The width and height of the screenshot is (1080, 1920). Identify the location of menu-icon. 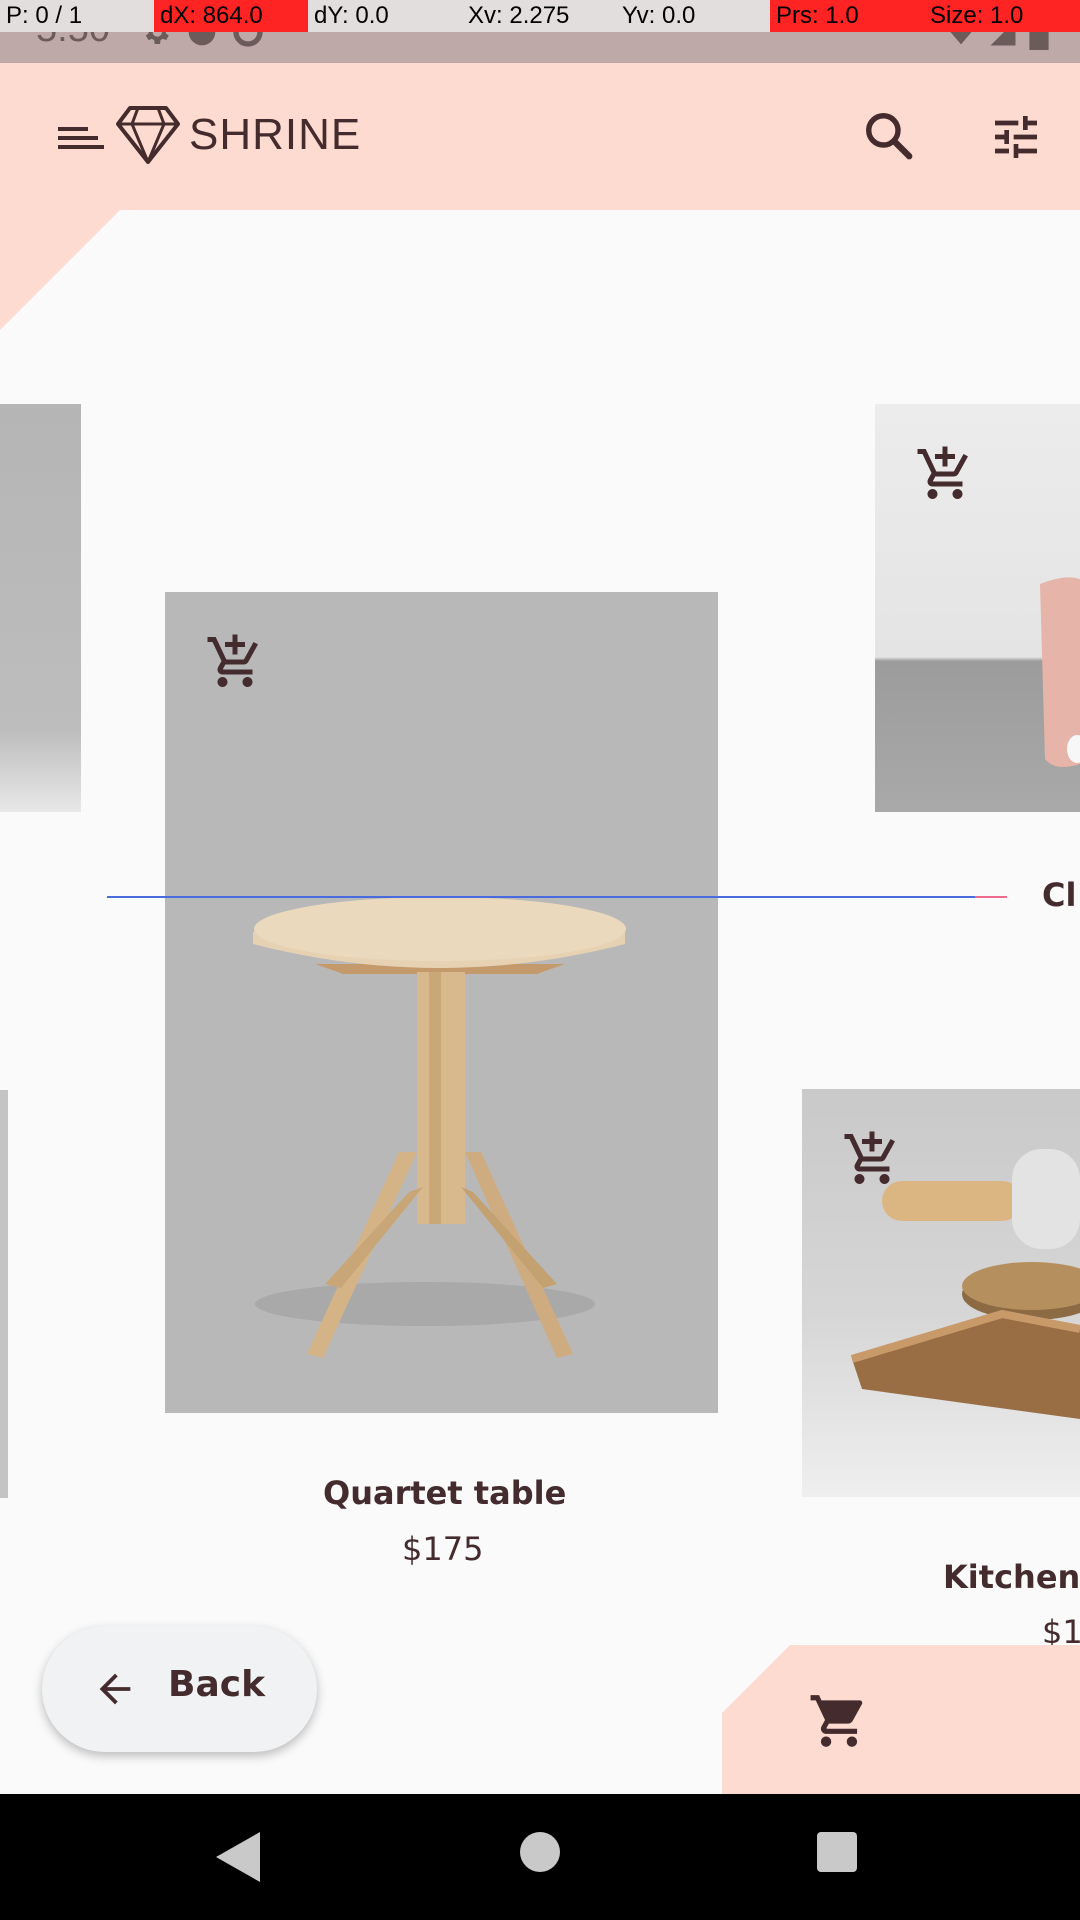
(81, 138).